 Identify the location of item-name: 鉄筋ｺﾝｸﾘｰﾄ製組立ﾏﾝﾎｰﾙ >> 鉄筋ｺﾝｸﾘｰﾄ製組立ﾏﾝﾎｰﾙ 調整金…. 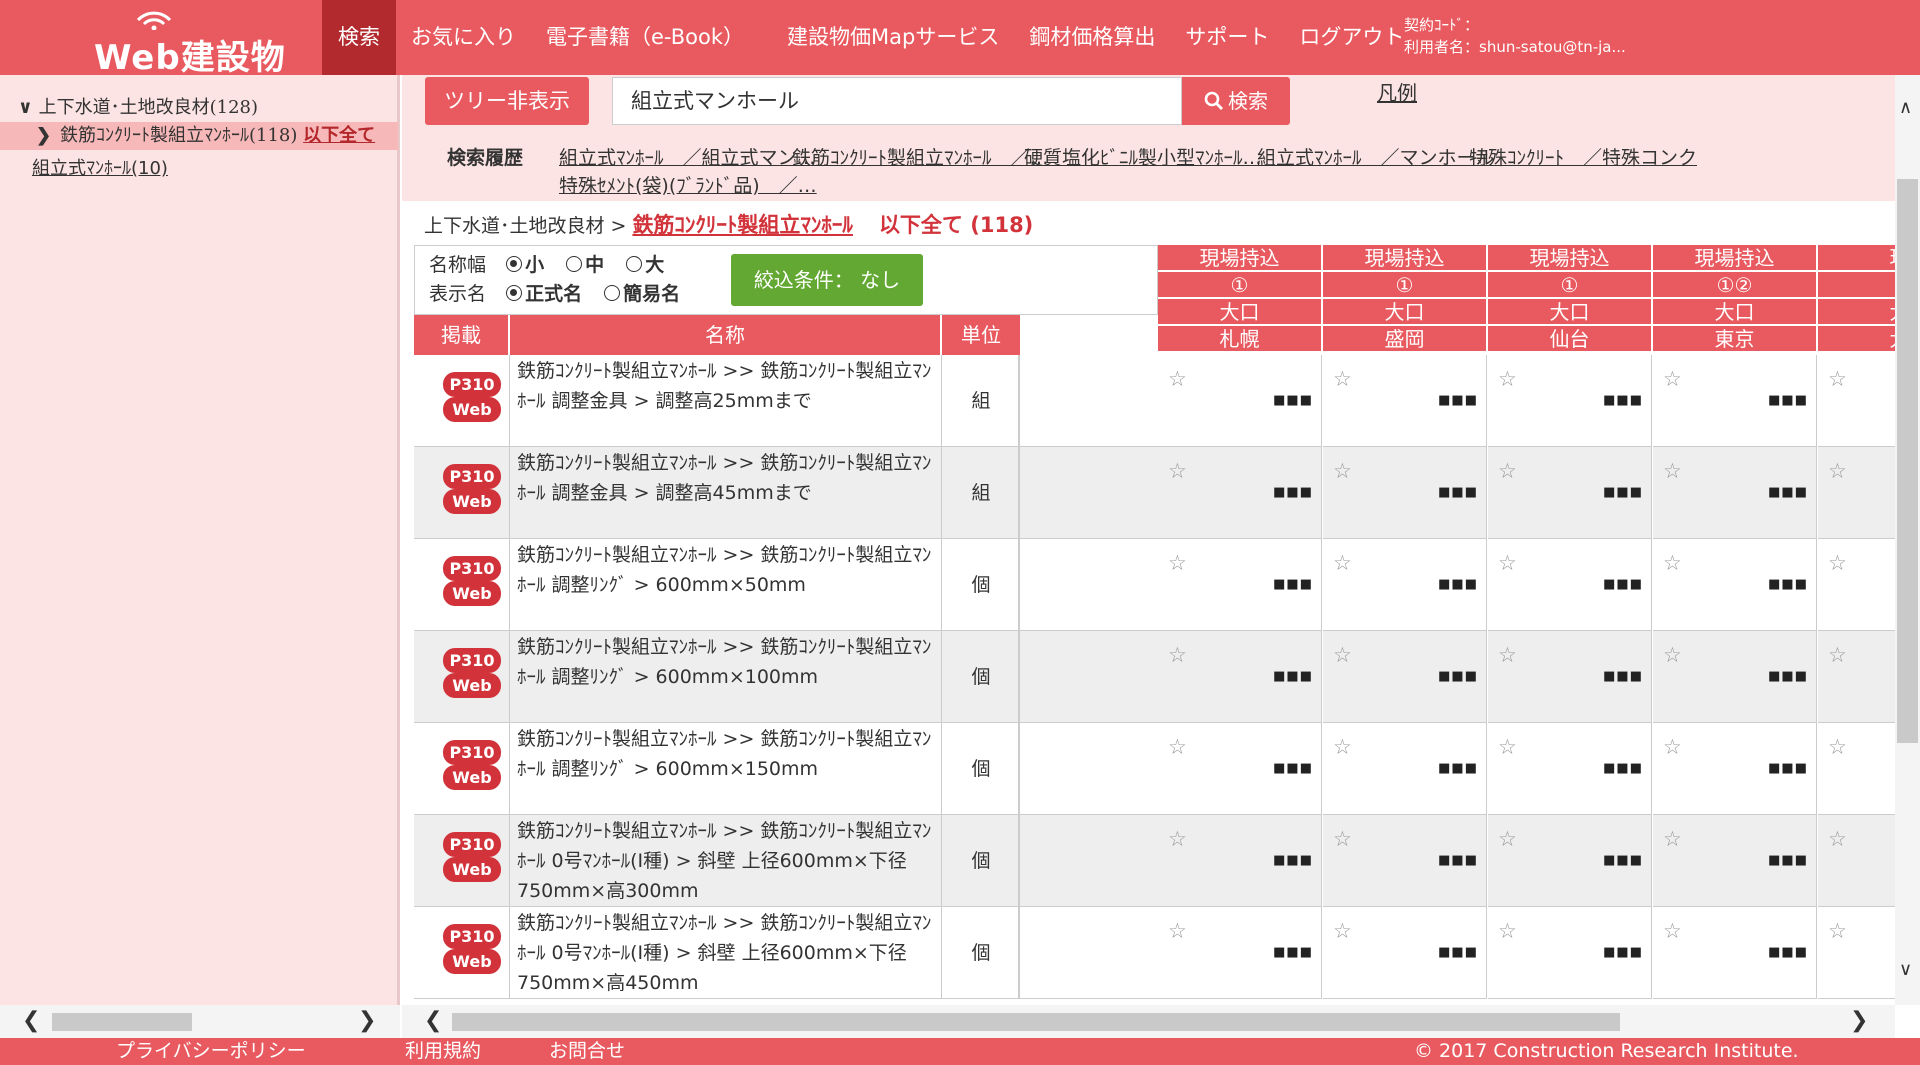
(727, 478).